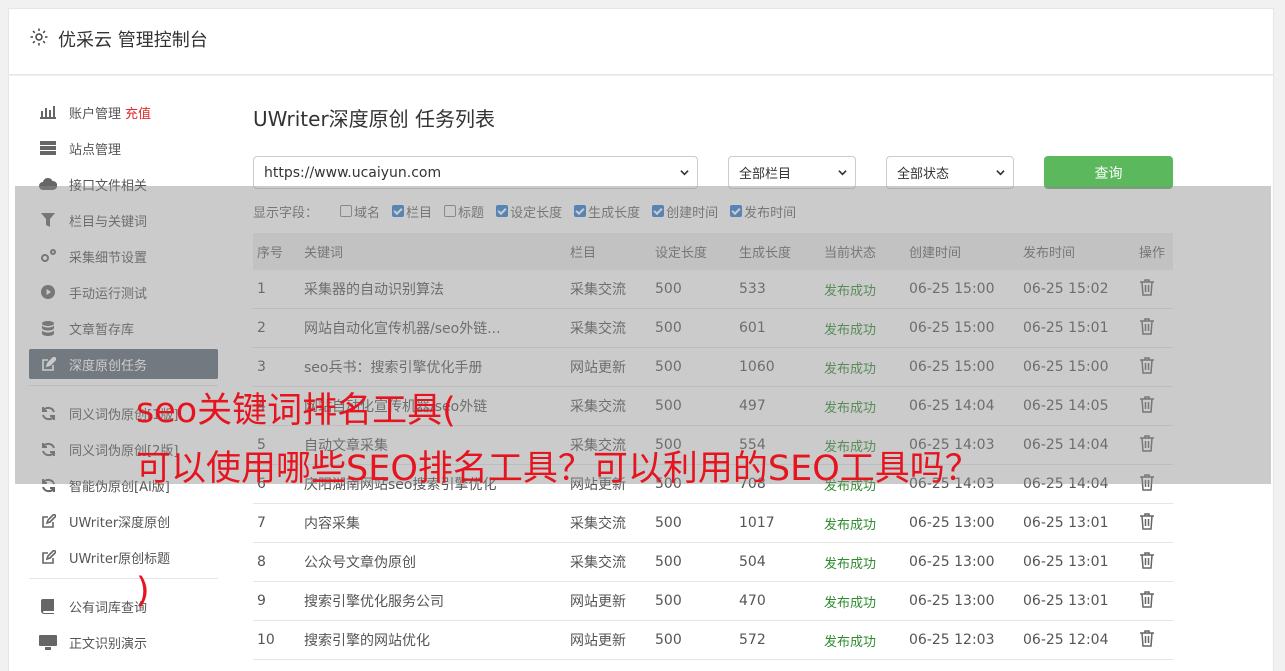 Image resolution: width=1285 pixels, height=671 pixels. What do you see at coordinates (261, 601) in the screenshot?
I see `table-cell: 9` at bounding box center [261, 601].